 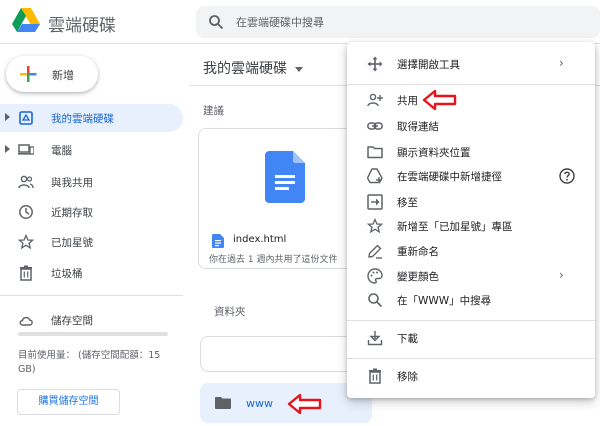 I want to click on sidebar-item-storage: 儲存空間, so click(x=91, y=320).